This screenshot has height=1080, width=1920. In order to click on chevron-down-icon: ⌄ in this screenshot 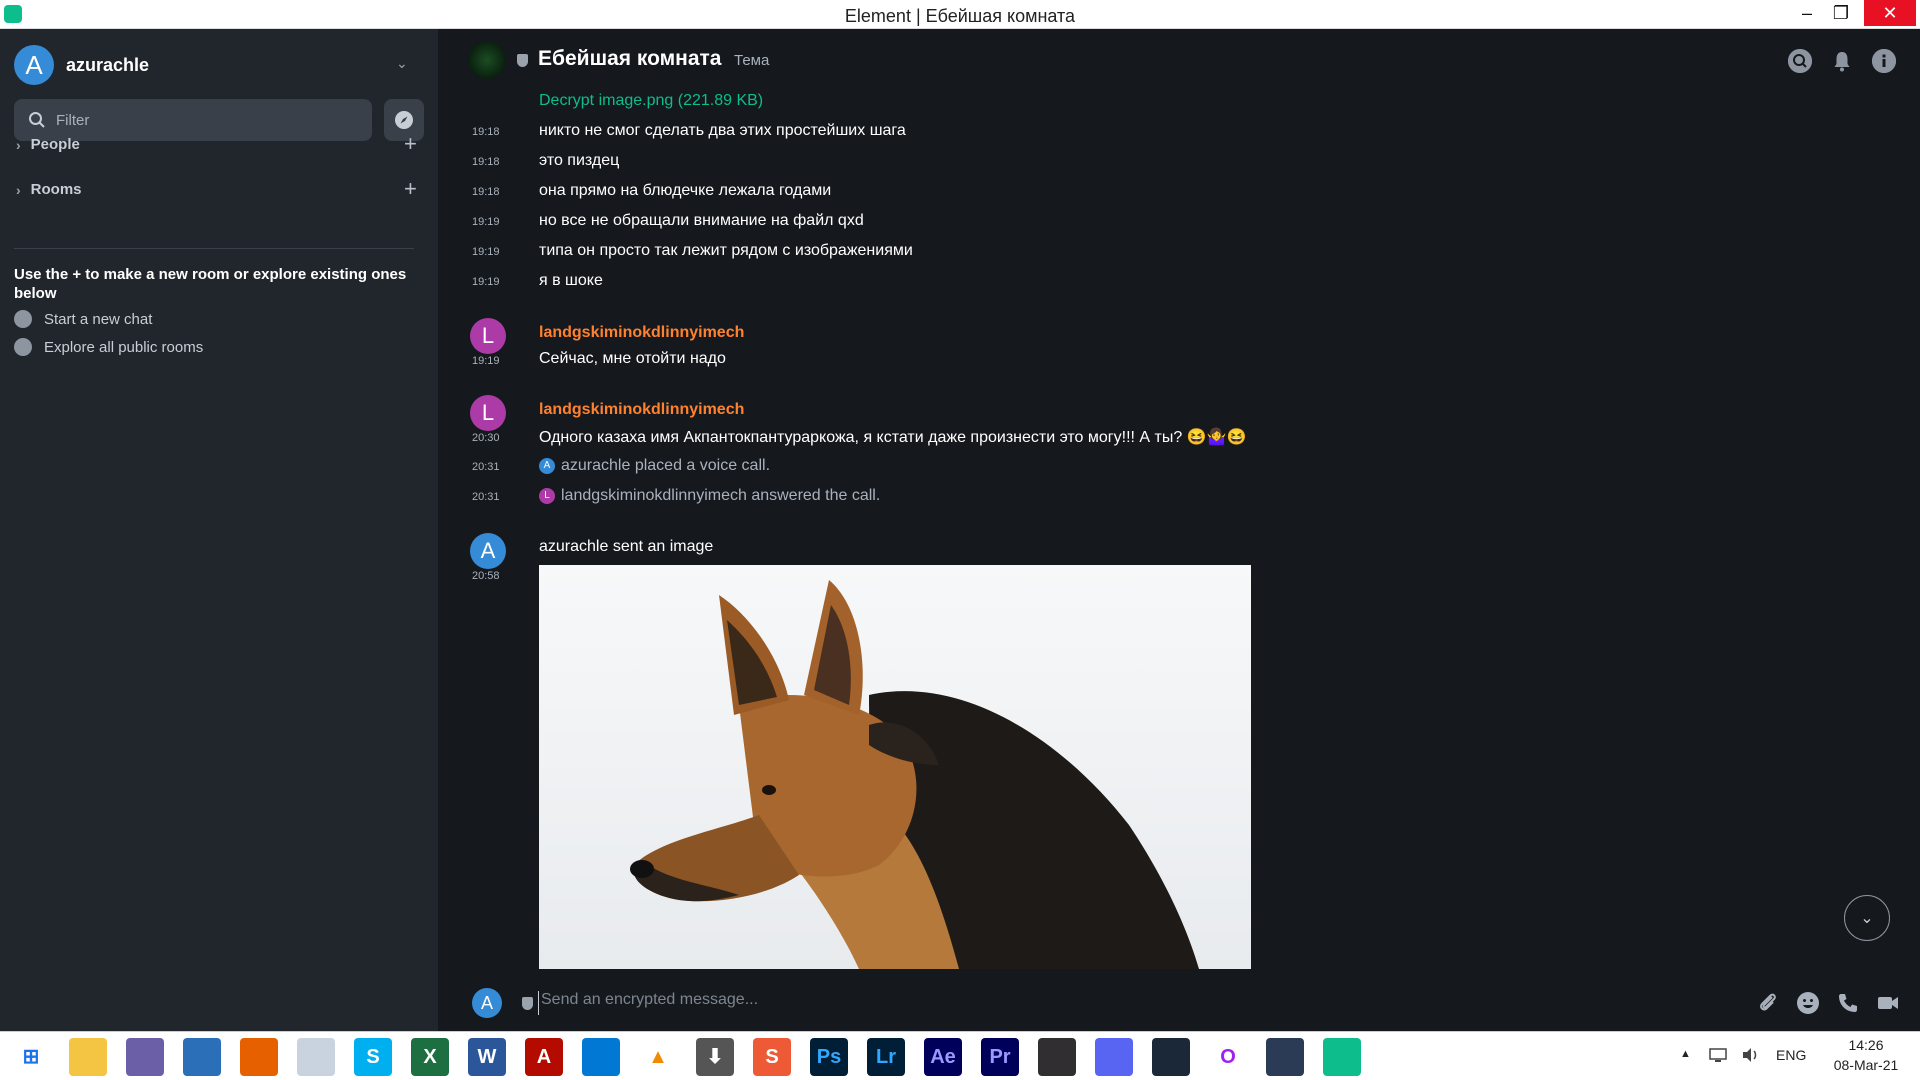, I will do `click(402, 63)`.